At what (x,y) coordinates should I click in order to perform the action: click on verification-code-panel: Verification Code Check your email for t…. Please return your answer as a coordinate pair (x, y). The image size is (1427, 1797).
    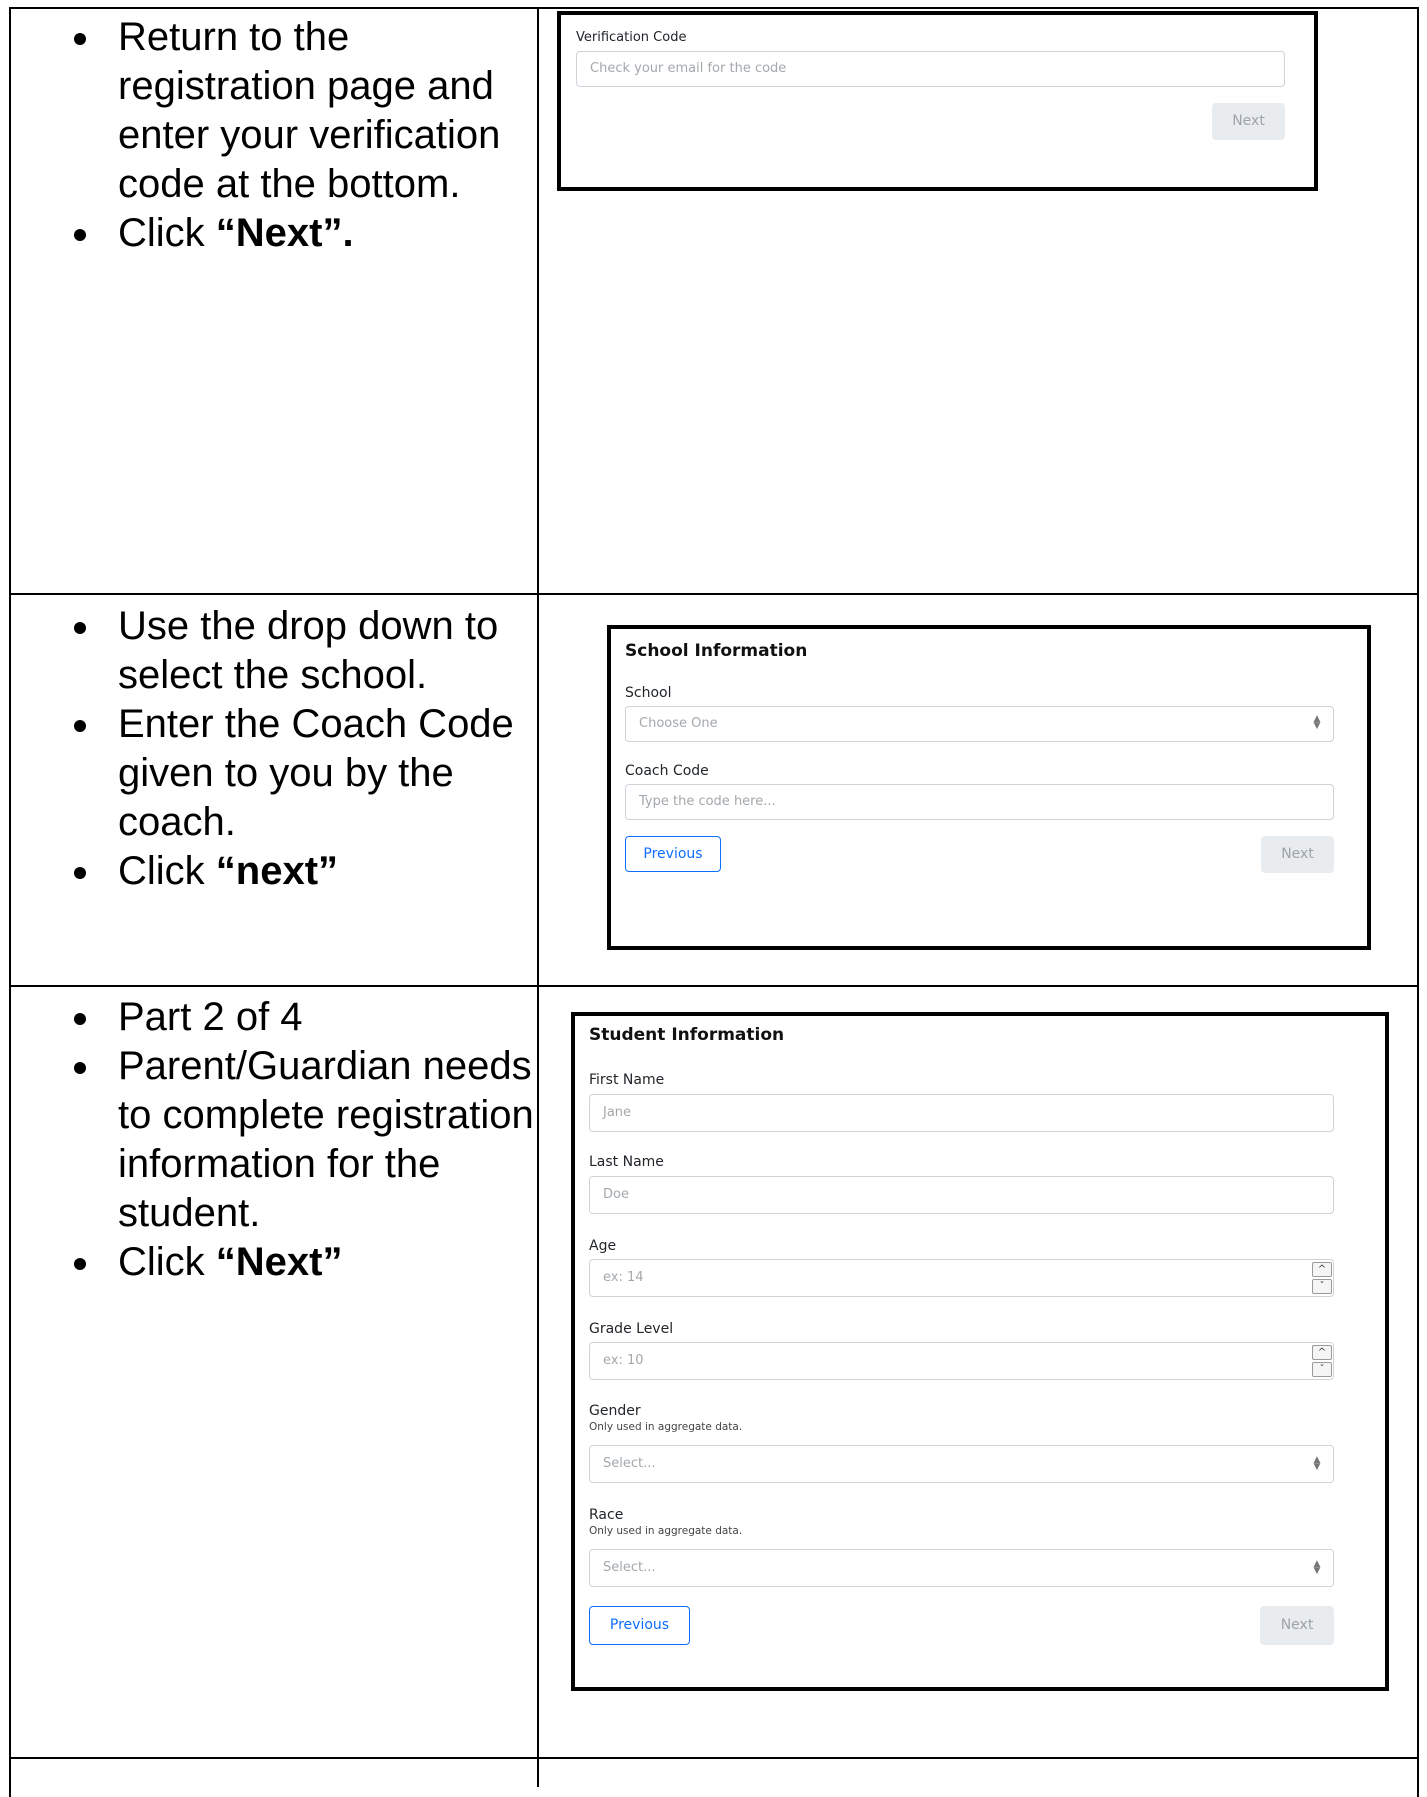
    Looking at the image, I should click on (937, 101).